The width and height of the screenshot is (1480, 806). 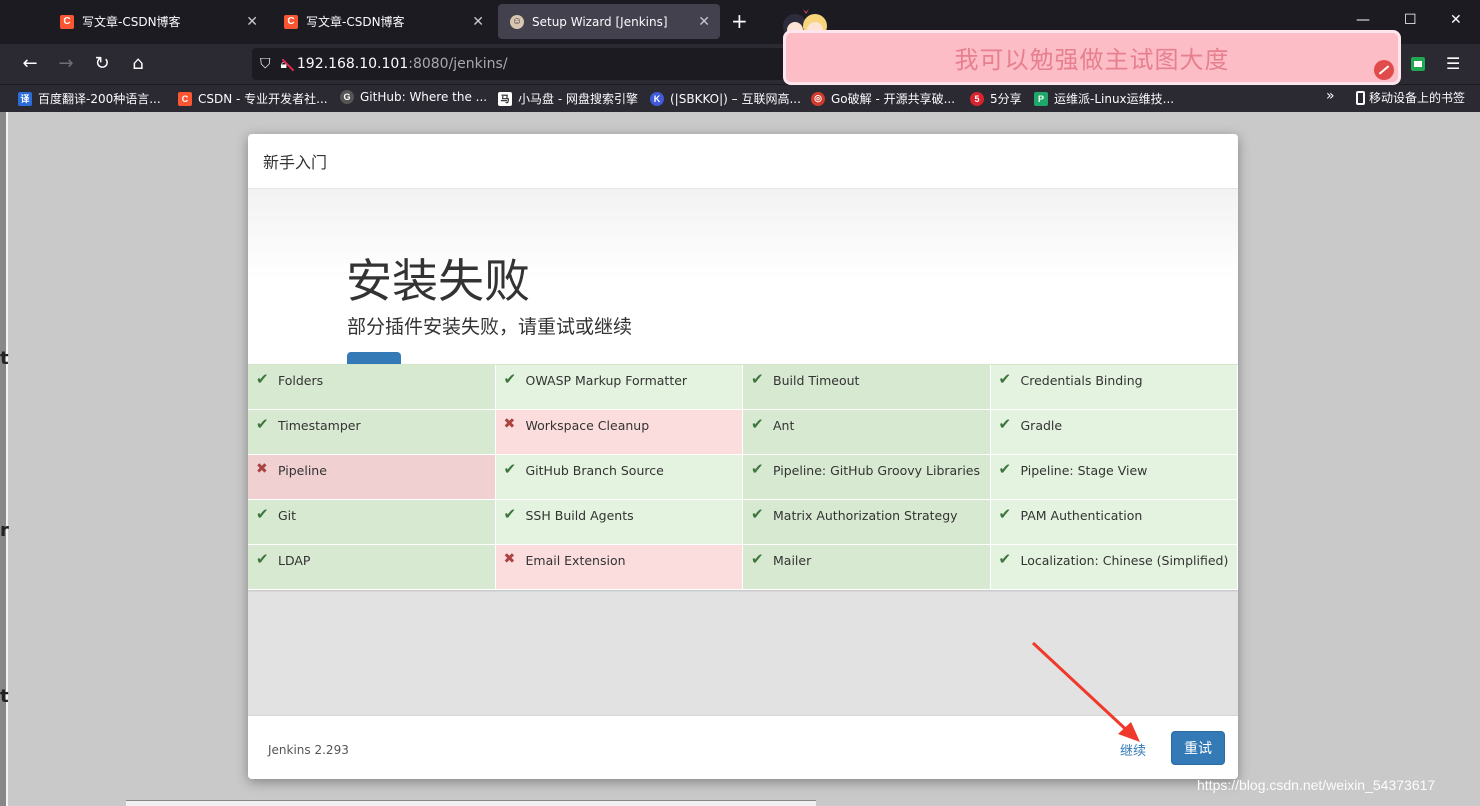 I want to click on bookmark-item: 5 5分享, so click(x=996, y=98).